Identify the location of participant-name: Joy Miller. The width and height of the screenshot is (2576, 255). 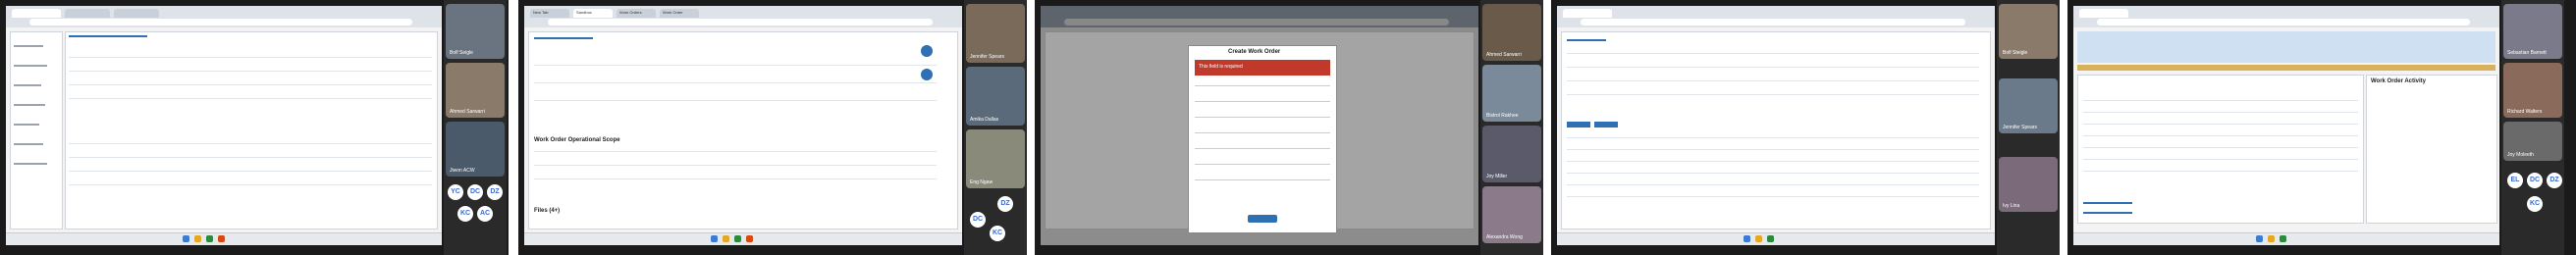
(1497, 176).